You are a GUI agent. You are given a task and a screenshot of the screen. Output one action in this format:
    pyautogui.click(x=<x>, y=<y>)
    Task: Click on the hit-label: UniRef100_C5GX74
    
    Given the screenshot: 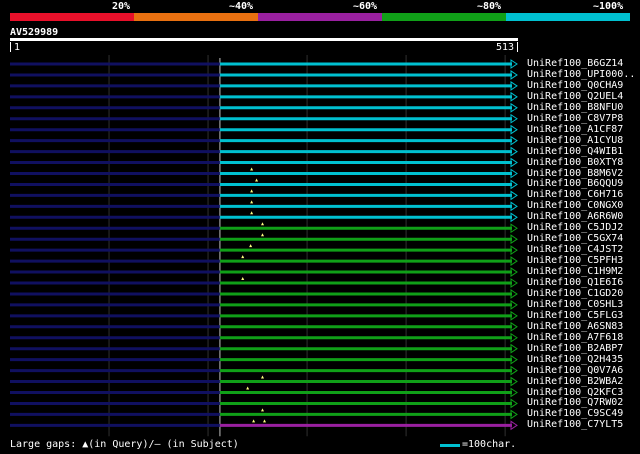 What is the action you would take?
    pyautogui.click(x=575, y=238)
    